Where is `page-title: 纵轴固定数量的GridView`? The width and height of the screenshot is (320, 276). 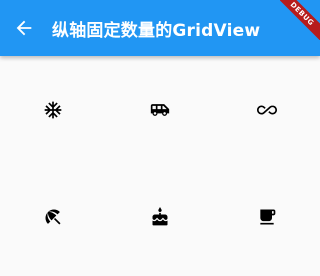 page-title: 纵轴固定数量的GridView is located at coordinates (156, 30).